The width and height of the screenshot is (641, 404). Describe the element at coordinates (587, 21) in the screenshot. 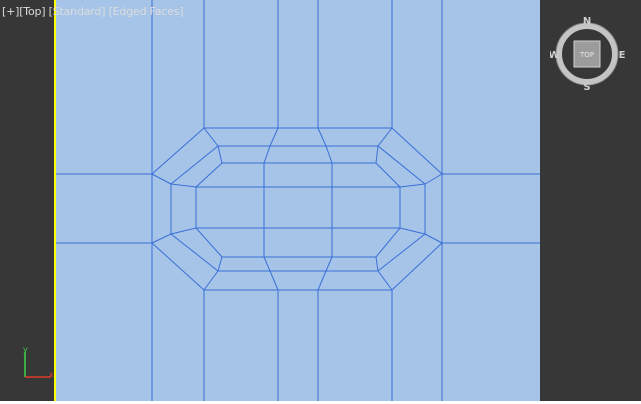

I see `compass-north: N` at that location.